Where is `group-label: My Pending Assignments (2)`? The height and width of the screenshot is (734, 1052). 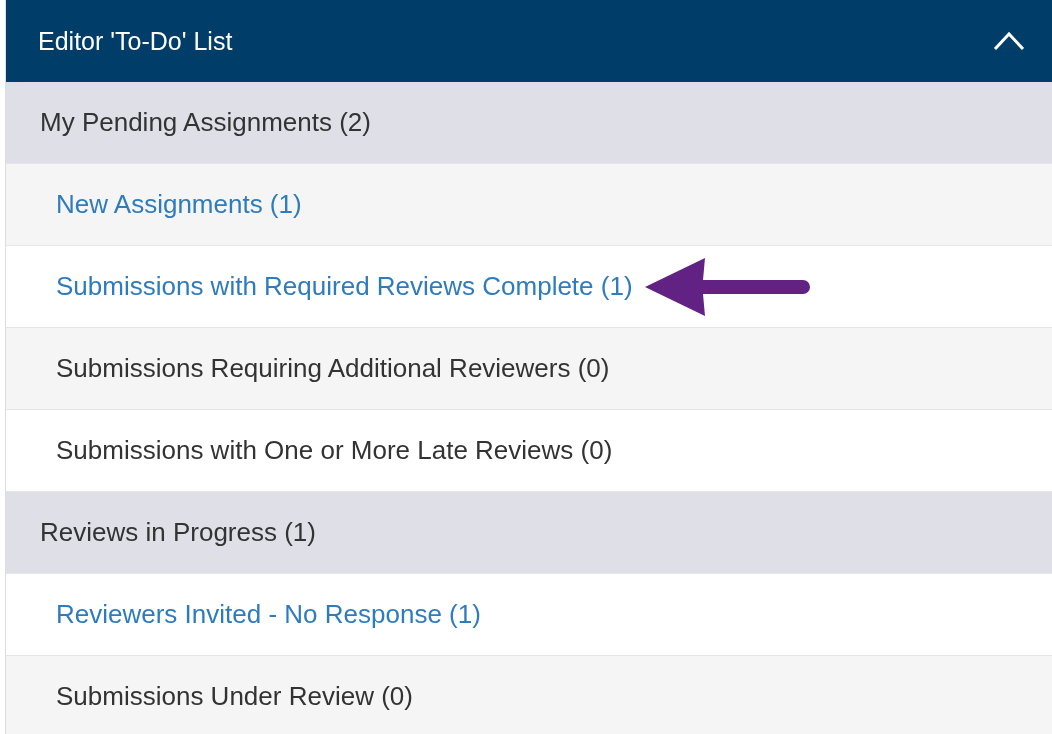
group-label: My Pending Assignments (2) is located at coordinates (205, 122).